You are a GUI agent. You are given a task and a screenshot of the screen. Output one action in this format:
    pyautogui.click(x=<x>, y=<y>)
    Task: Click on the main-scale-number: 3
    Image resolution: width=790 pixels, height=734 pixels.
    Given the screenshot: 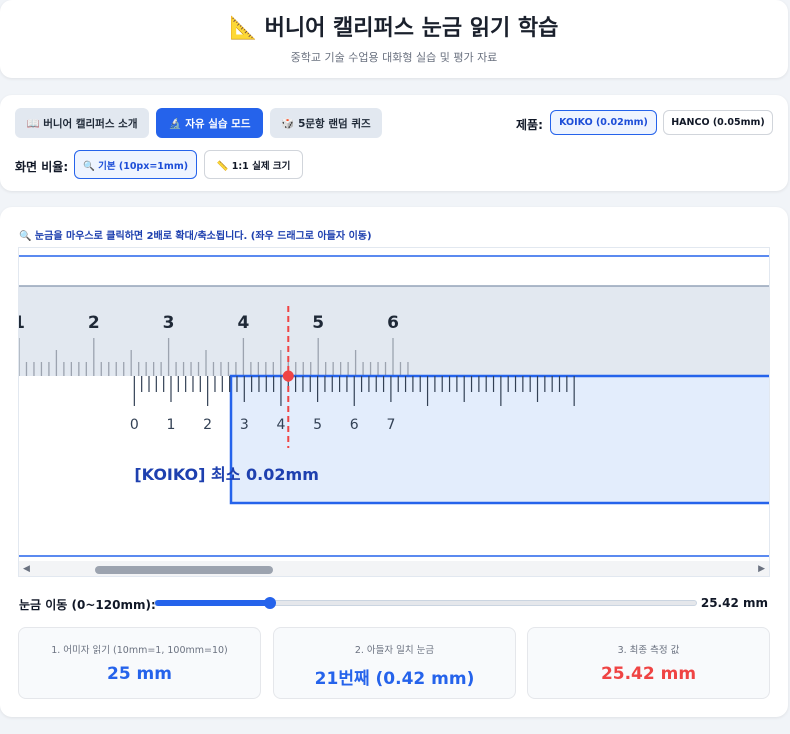 What is the action you would take?
    pyautogui.click(x=169, y=323)
    